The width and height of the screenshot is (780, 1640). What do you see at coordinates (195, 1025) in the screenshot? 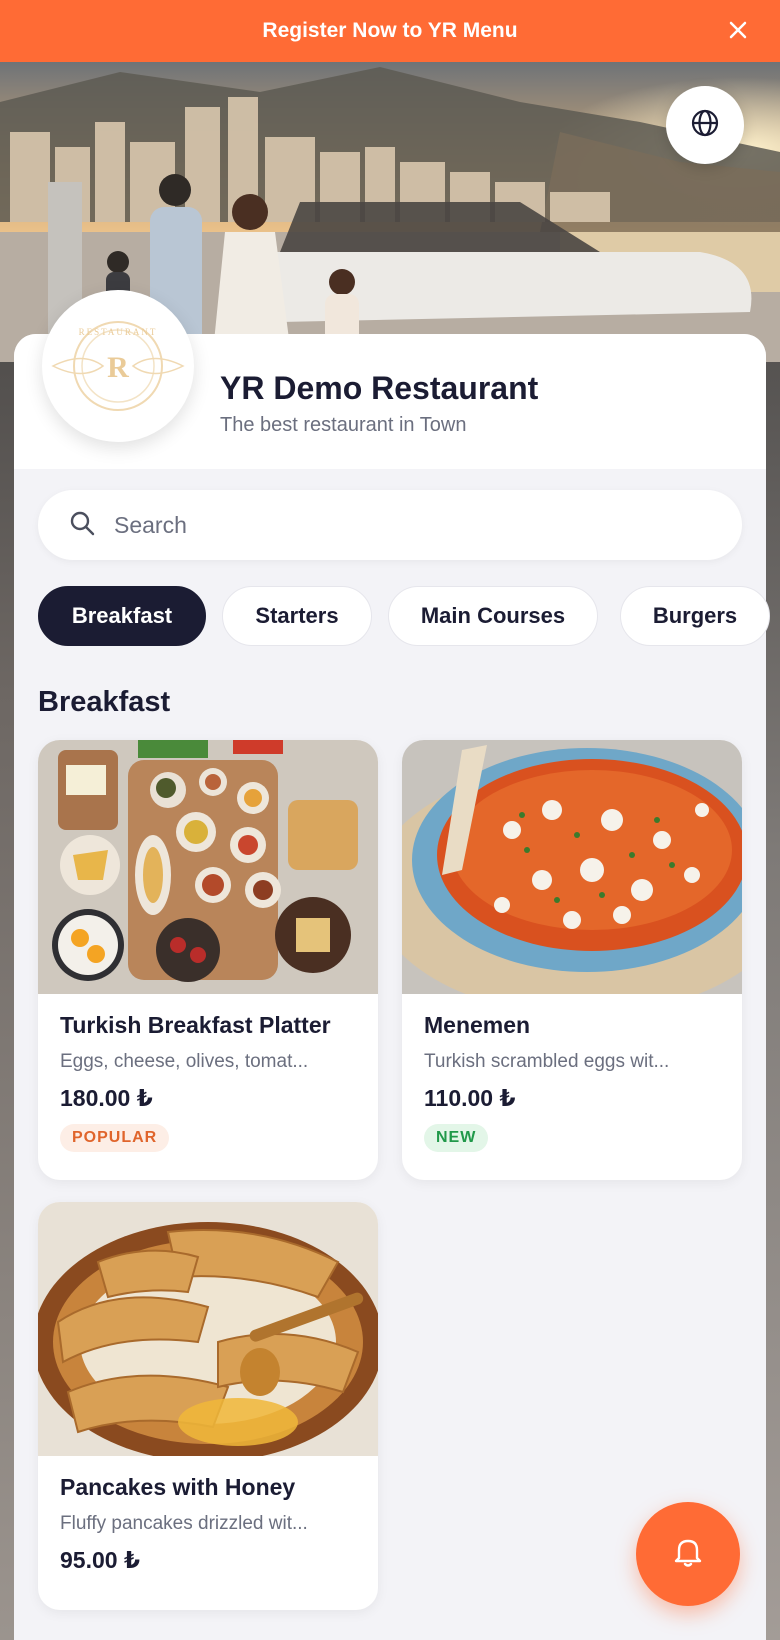
I see `item-name: Turkish Breakfast Platter` at bounding box center [195, 1025].